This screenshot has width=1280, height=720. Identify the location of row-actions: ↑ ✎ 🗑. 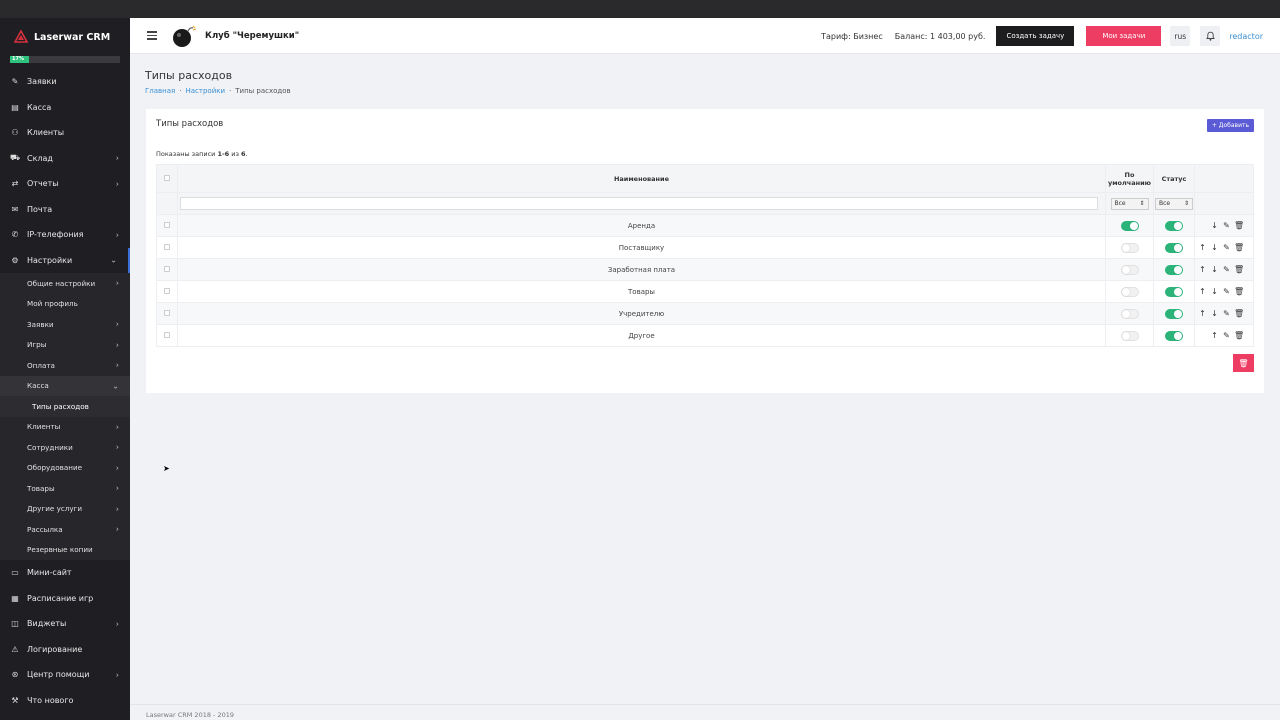
(1224, 335).